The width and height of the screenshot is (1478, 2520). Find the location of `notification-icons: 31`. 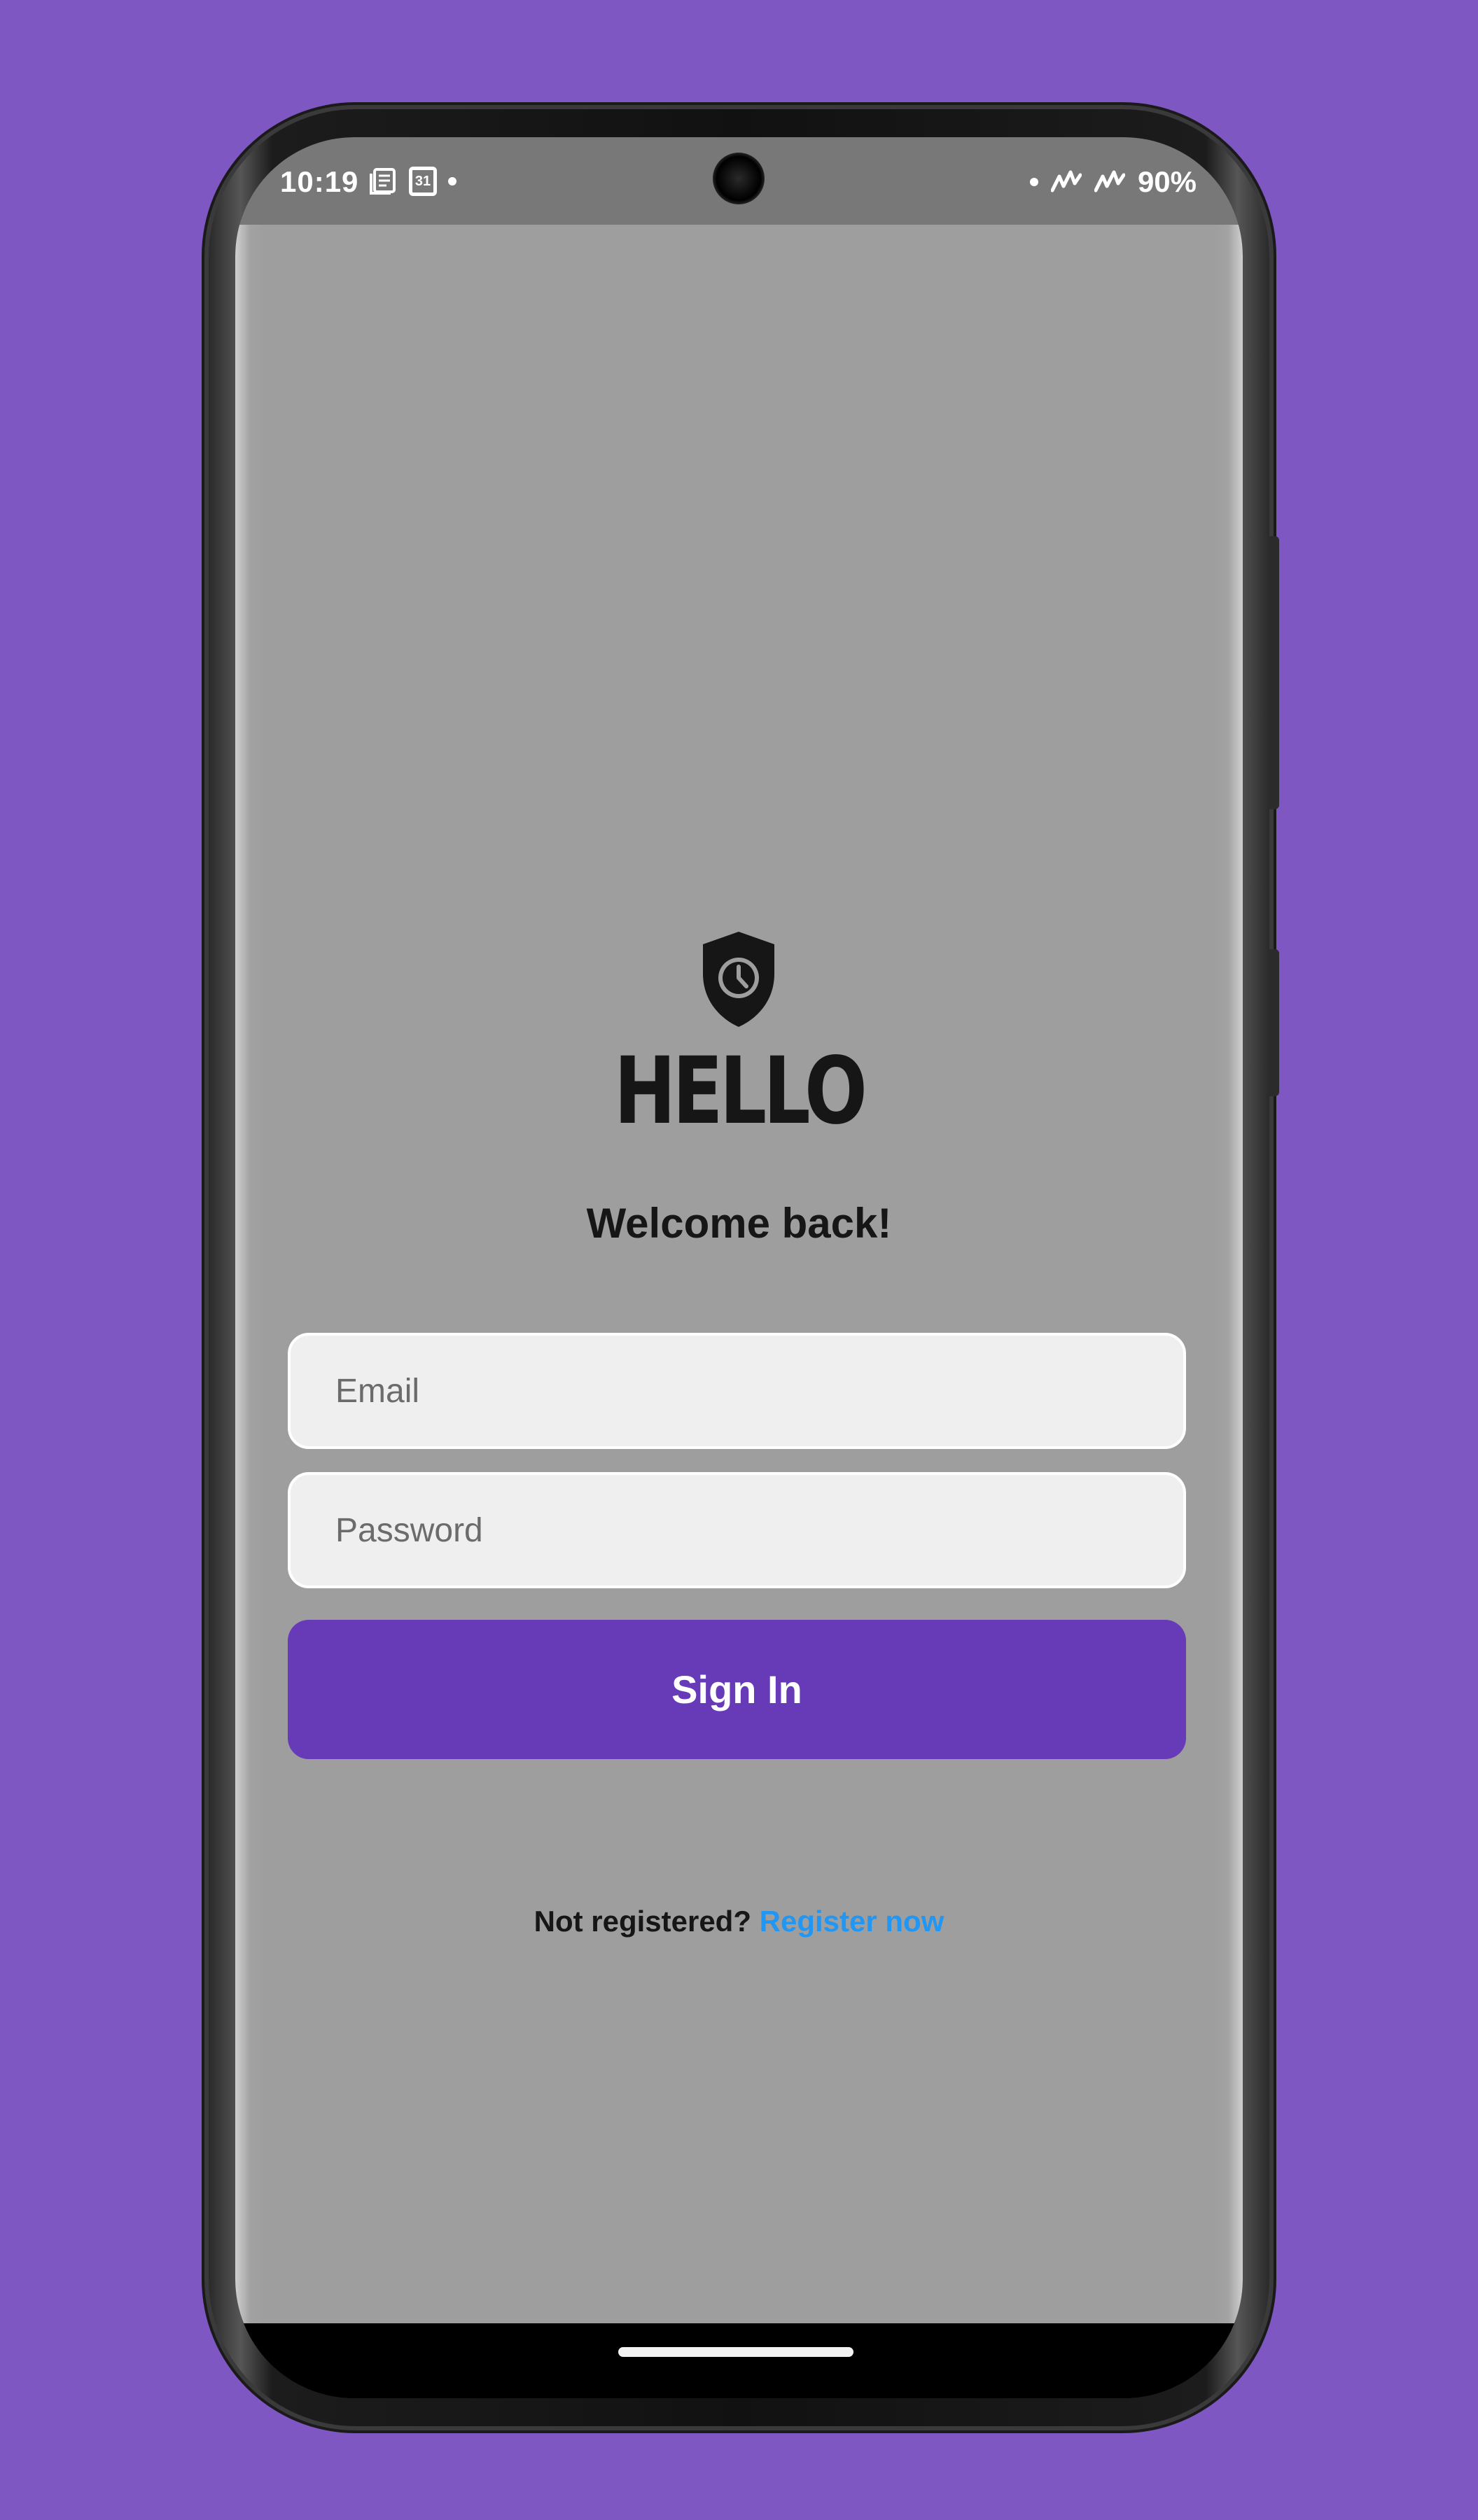

notification-icons: 31 is located at coordinates (412, 181).